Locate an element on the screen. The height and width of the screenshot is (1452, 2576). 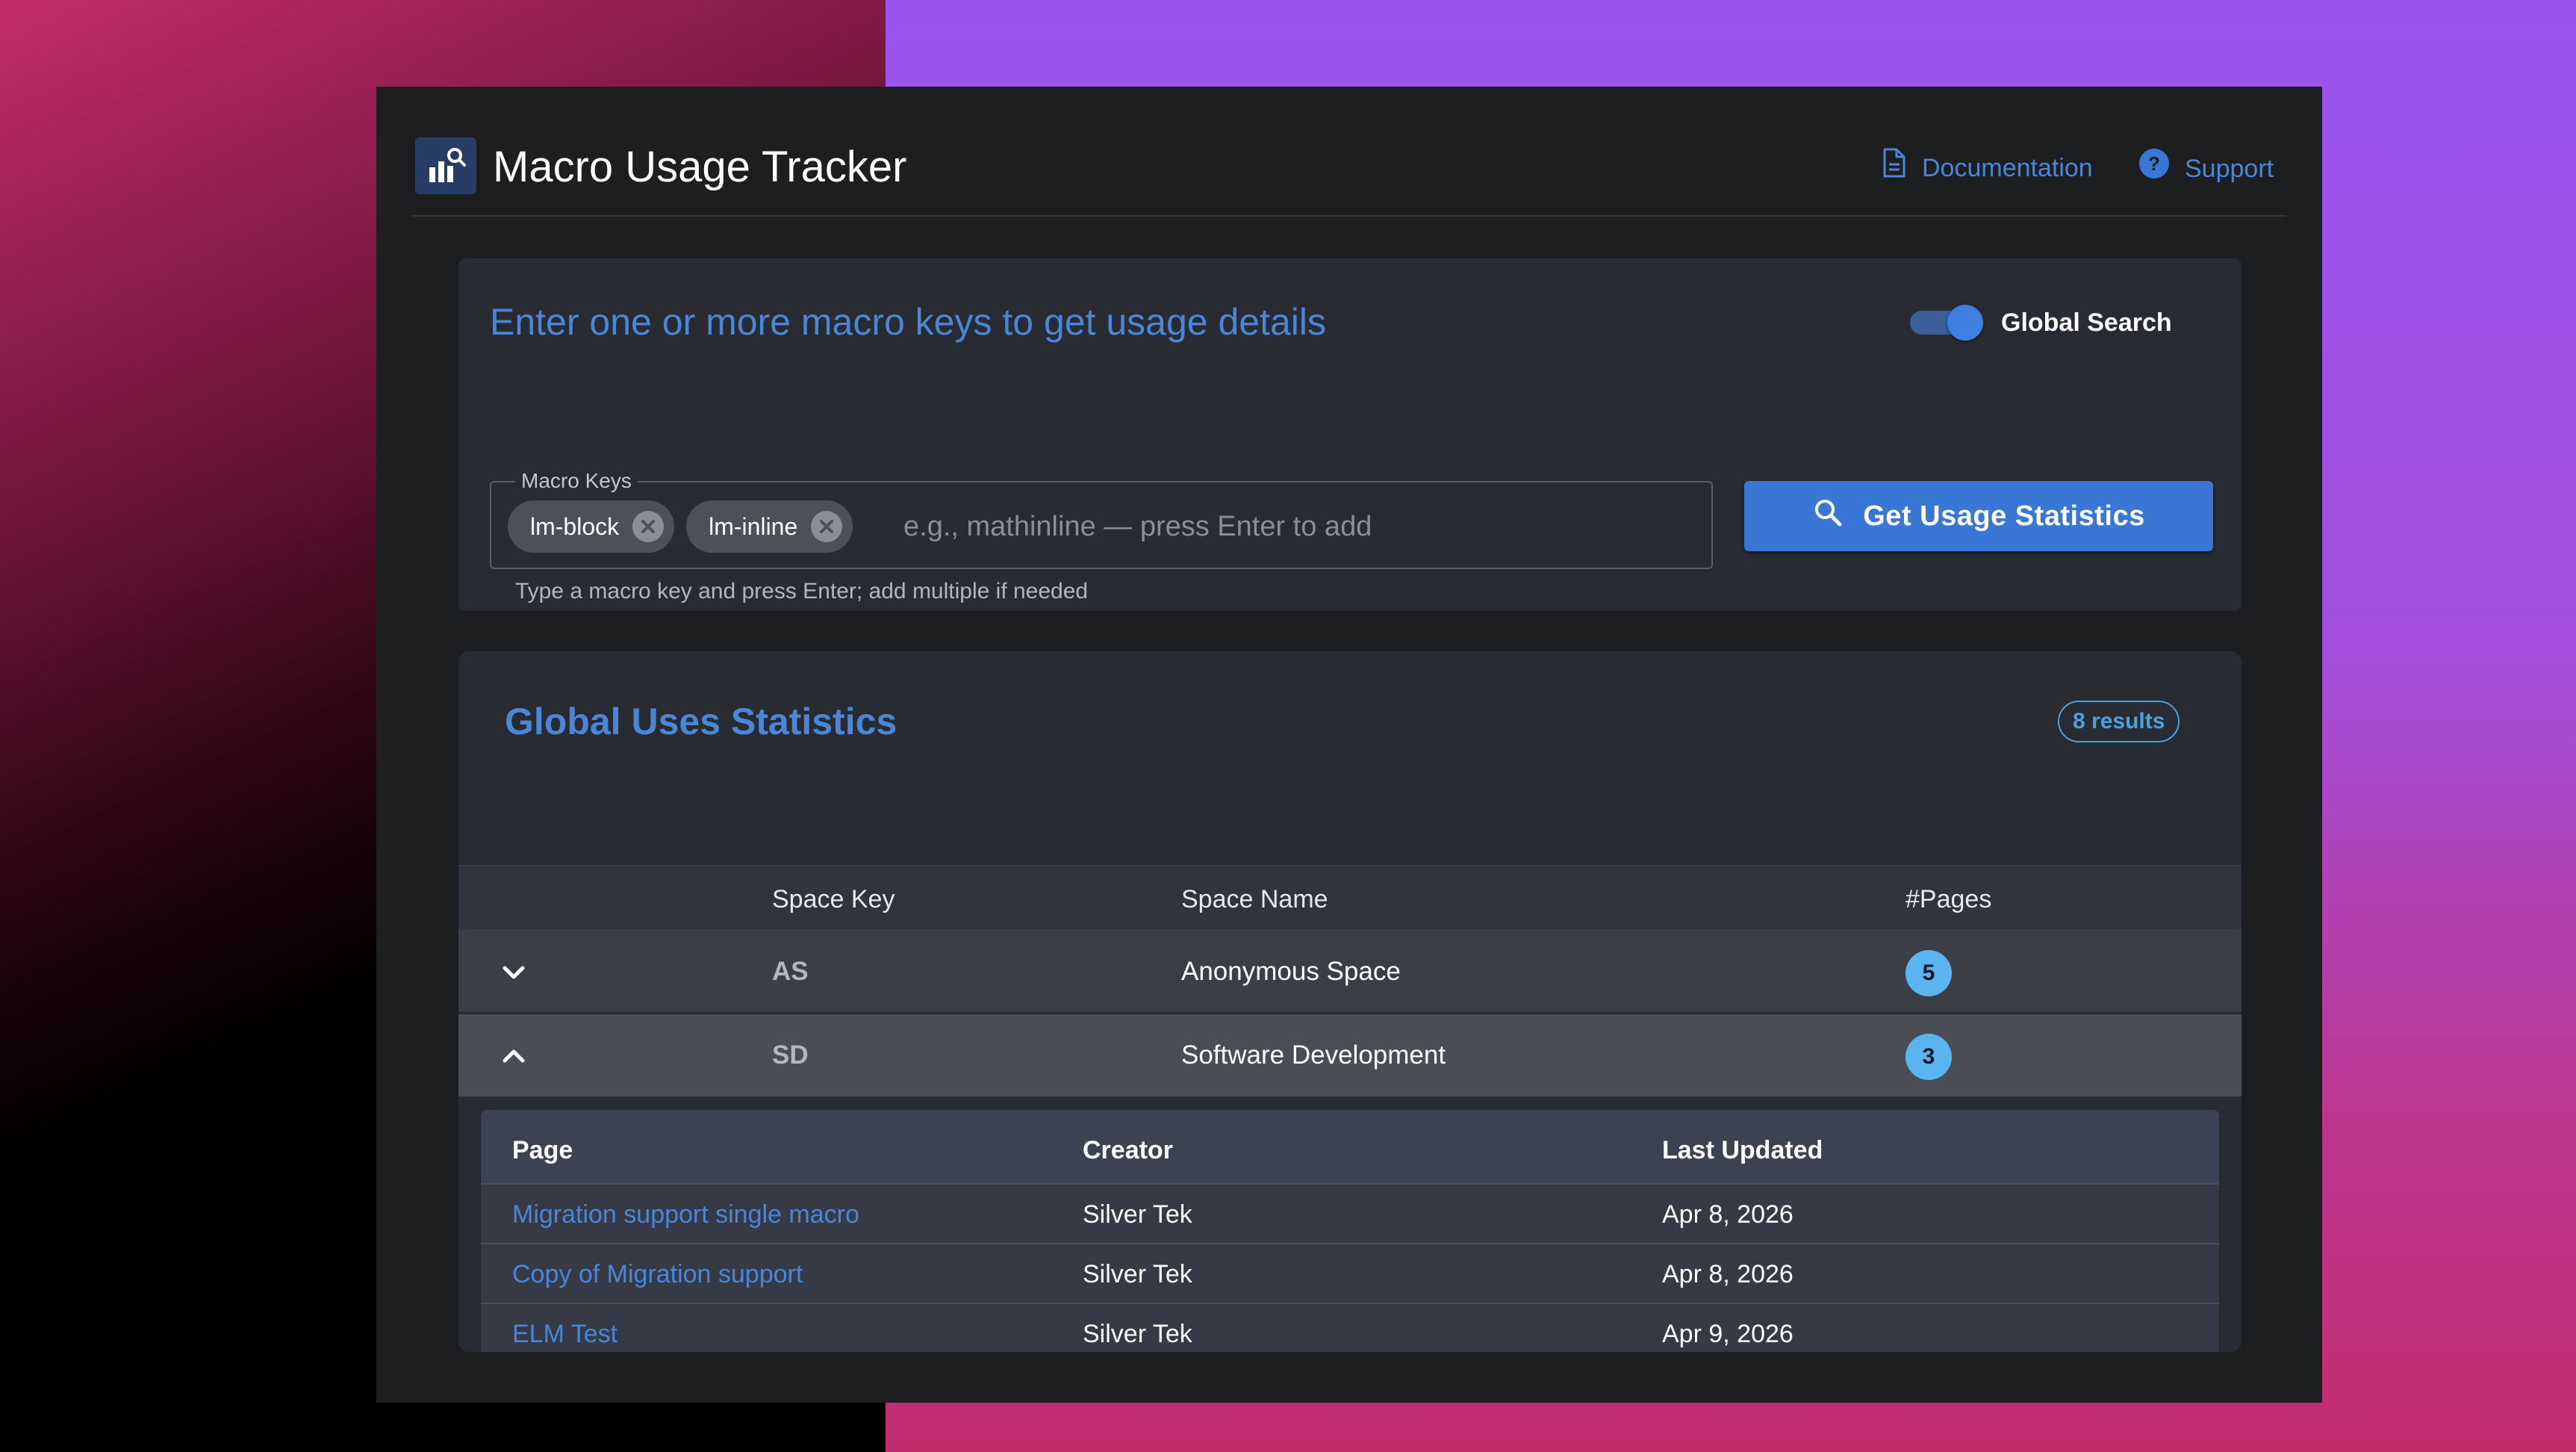
space-name: Anonymous Space is located at coordinates (1291, 971).